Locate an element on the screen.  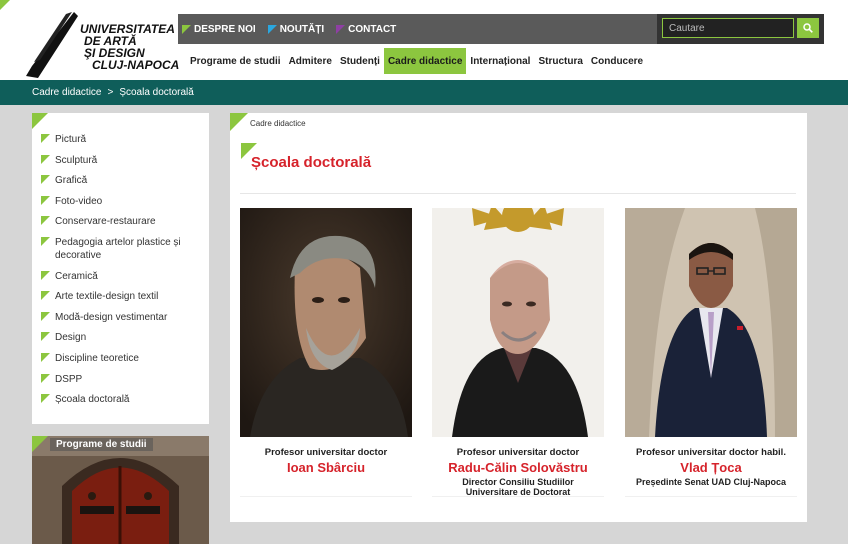
nav-cadre-didactice: Cadre didactice is located at coordinates (425, 61).